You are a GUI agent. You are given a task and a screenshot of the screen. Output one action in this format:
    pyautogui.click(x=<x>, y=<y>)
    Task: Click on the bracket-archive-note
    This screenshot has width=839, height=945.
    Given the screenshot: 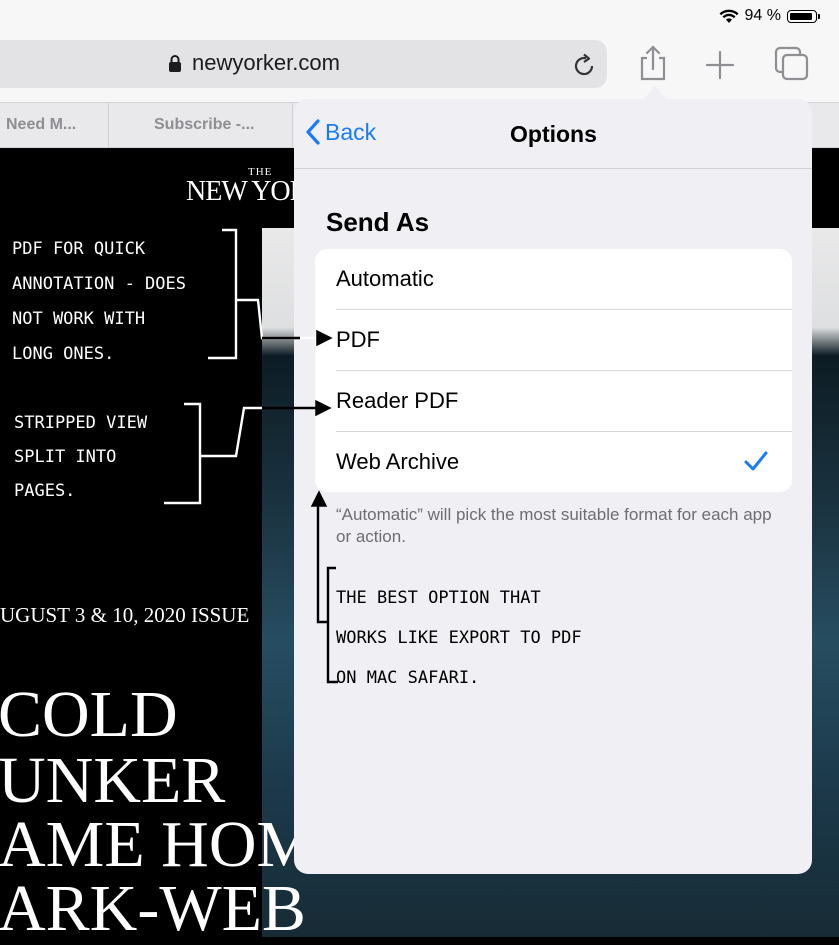 What is the action you would take?
    pyautogui.click(x=332, y=625)
    